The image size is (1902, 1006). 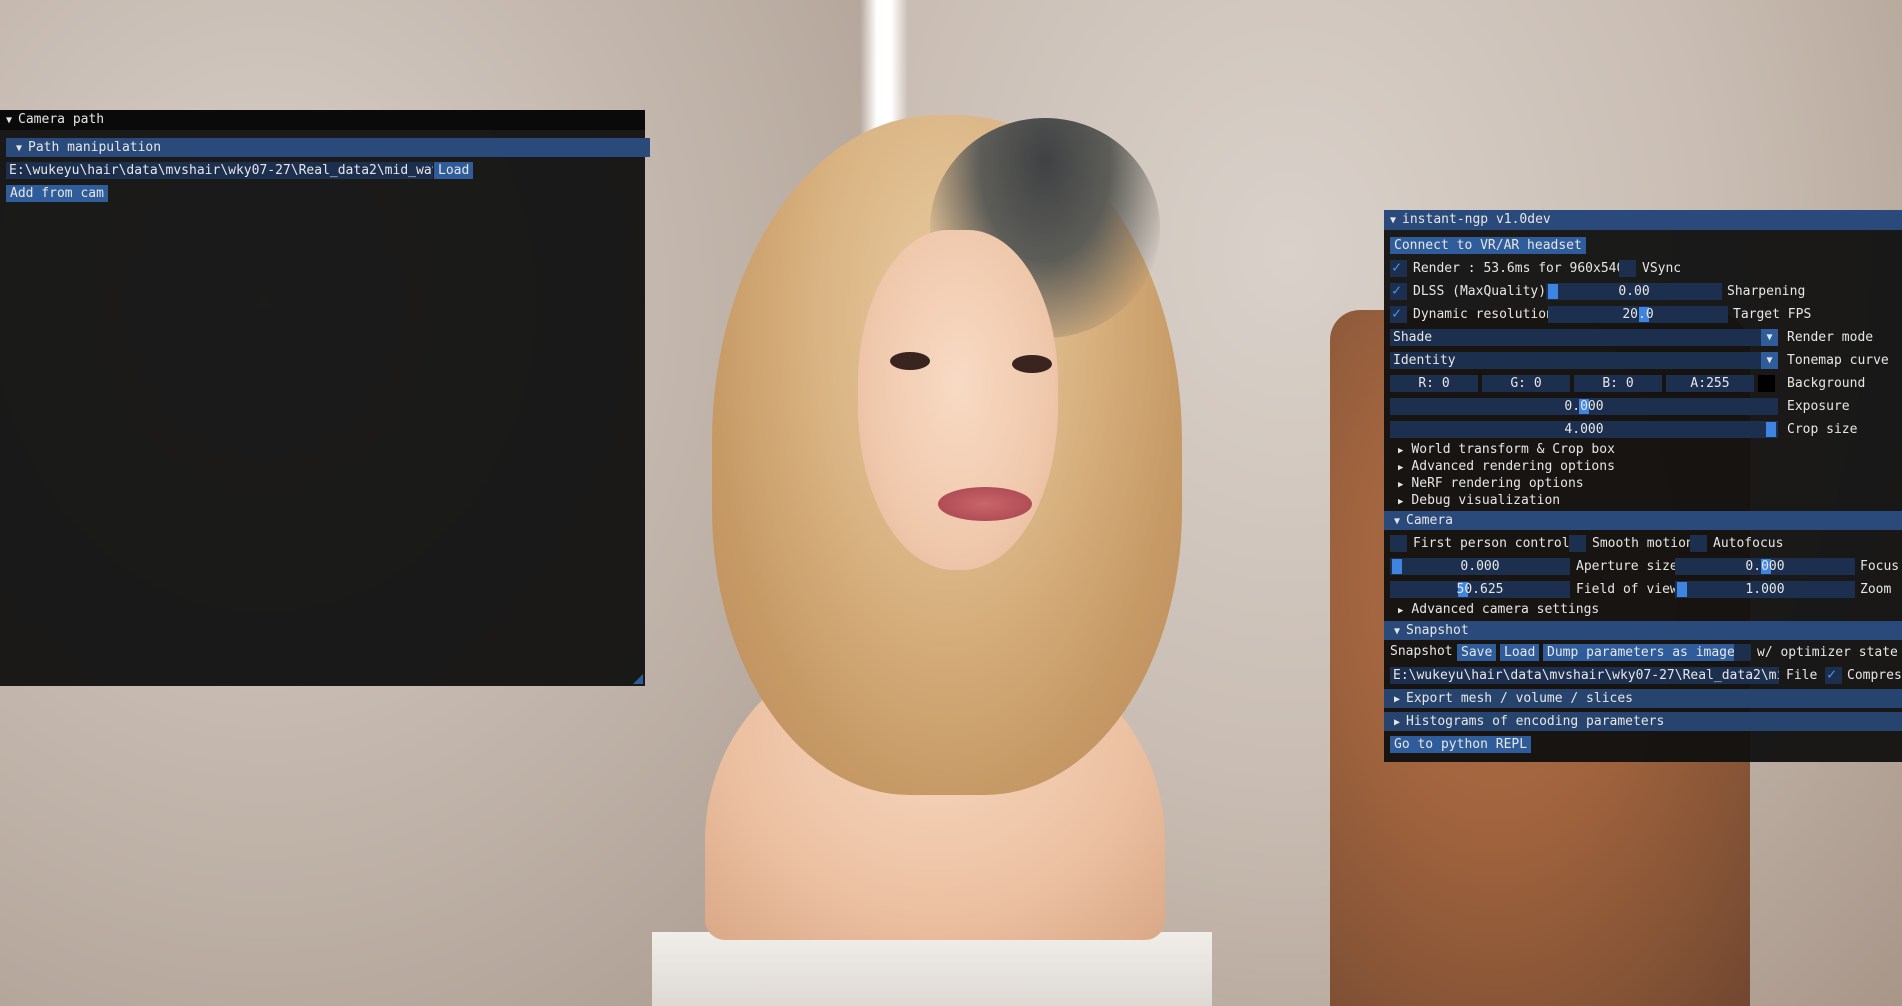 I want to click on aperture-slider: 0.000, so click(x=1480, y=566).